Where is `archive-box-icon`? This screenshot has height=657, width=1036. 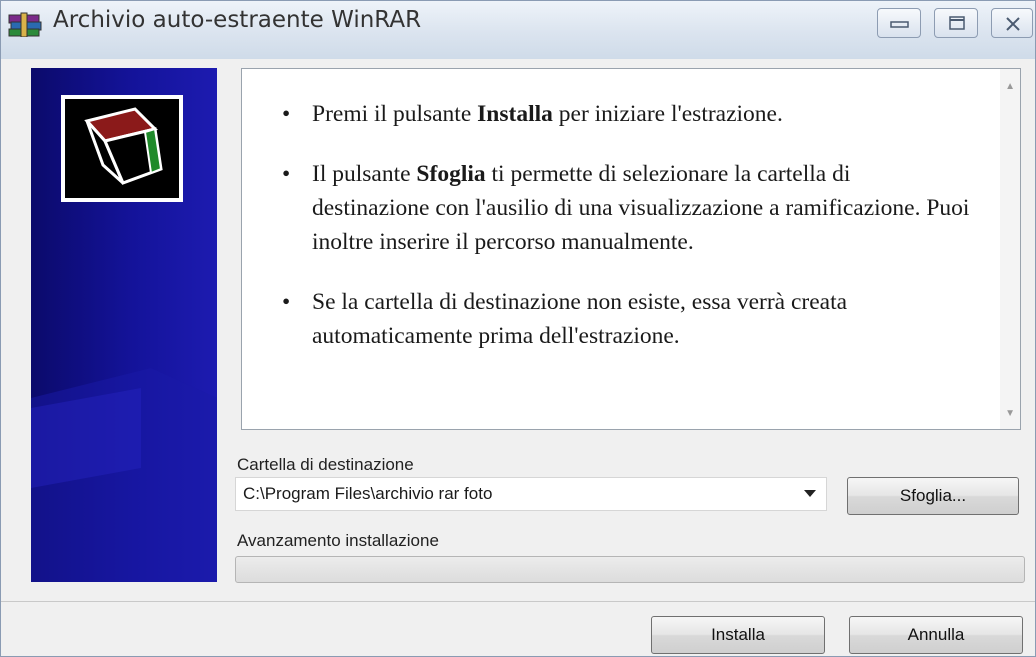
archive-box-icon is located at coordinates (122, 148).